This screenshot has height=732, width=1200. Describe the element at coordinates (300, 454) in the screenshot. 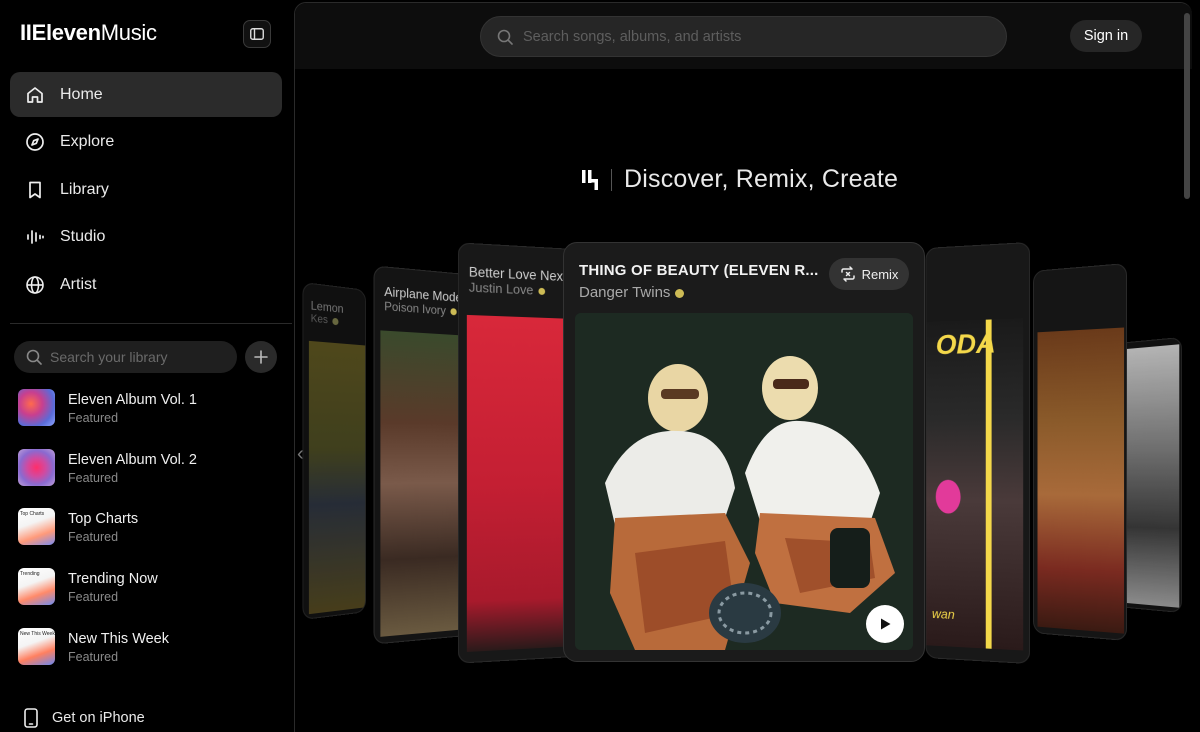

I see `carousel-prev-arrow: ‹` at that location.